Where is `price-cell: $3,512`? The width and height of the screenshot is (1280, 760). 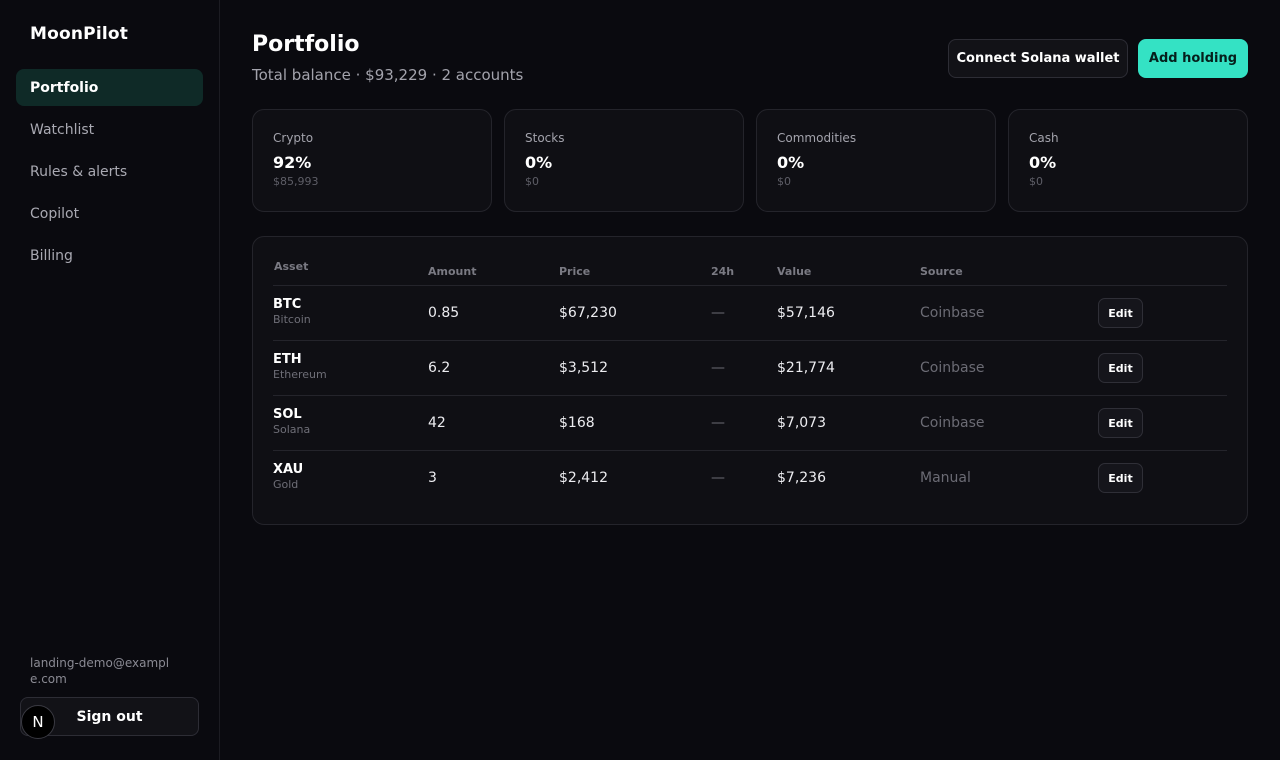
price-cell: $3,512 is located at coordinates (583, 368).